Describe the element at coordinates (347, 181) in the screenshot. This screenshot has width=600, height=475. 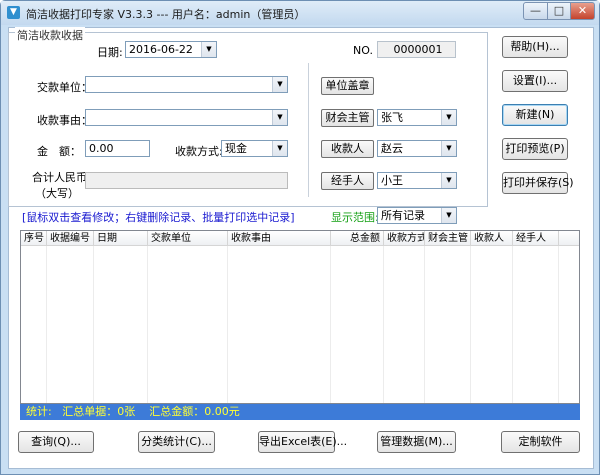
I see `handler-button: 经手人` at that location.